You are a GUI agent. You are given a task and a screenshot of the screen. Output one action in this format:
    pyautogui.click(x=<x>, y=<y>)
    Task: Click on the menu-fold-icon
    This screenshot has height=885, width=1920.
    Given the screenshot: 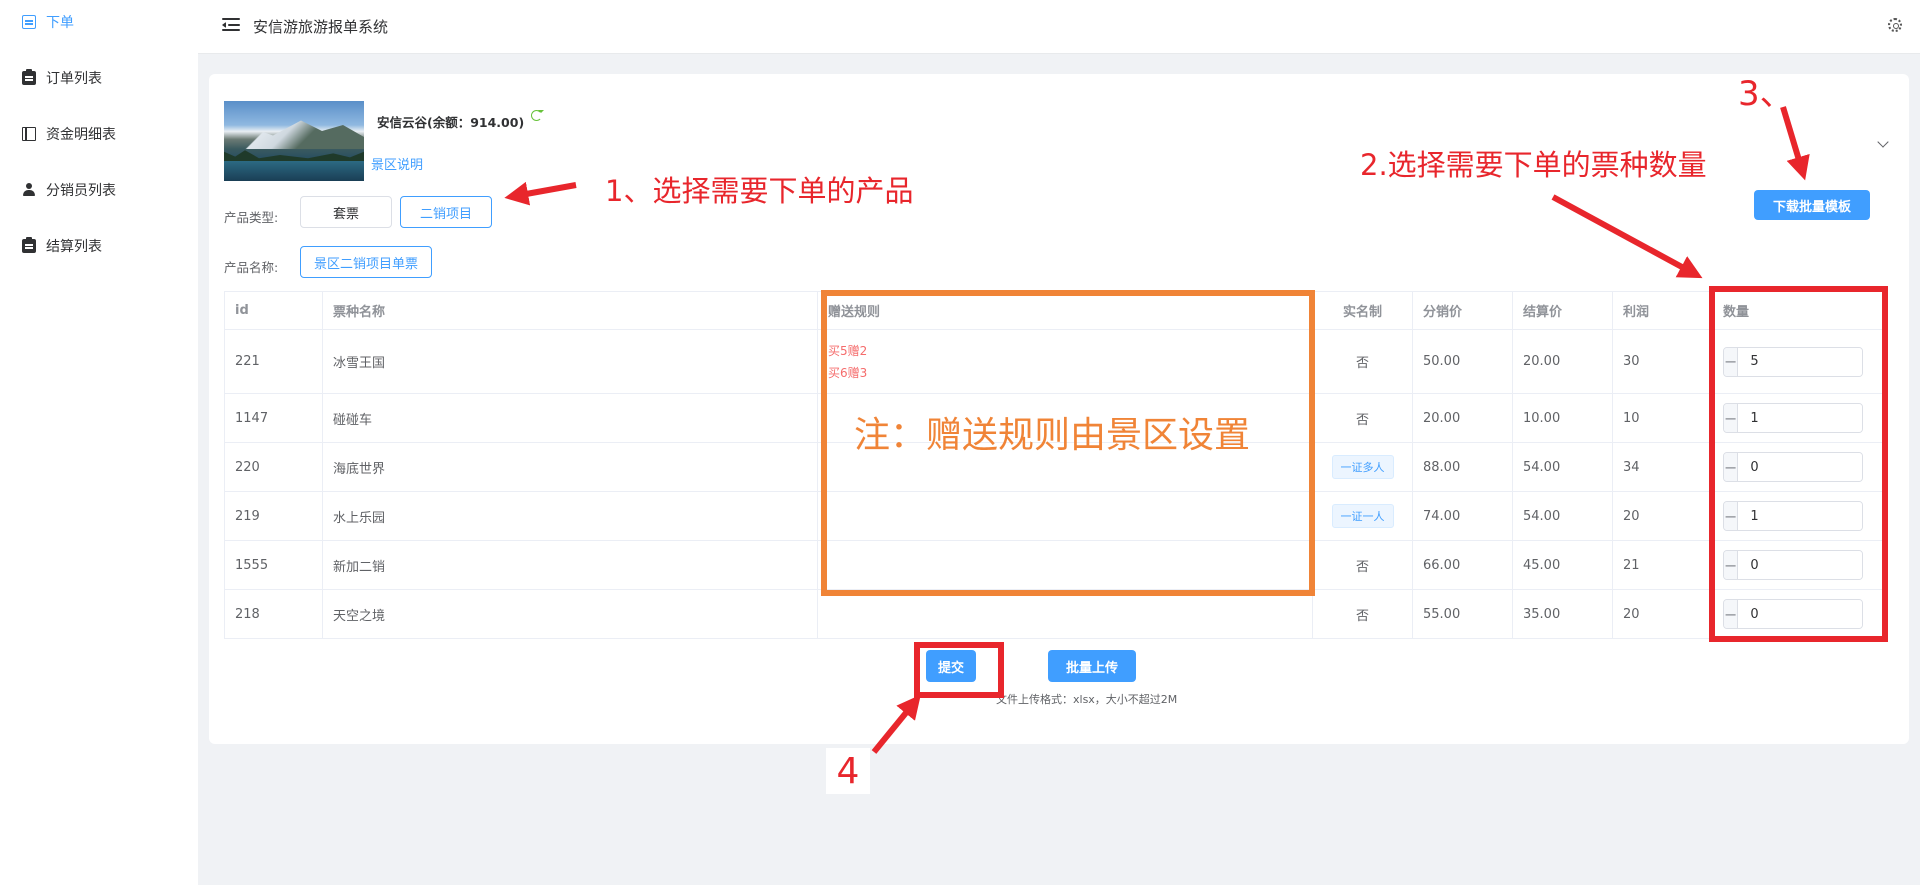 What is the action you would take?
    pyautogui.click(x=231, y=25)
    